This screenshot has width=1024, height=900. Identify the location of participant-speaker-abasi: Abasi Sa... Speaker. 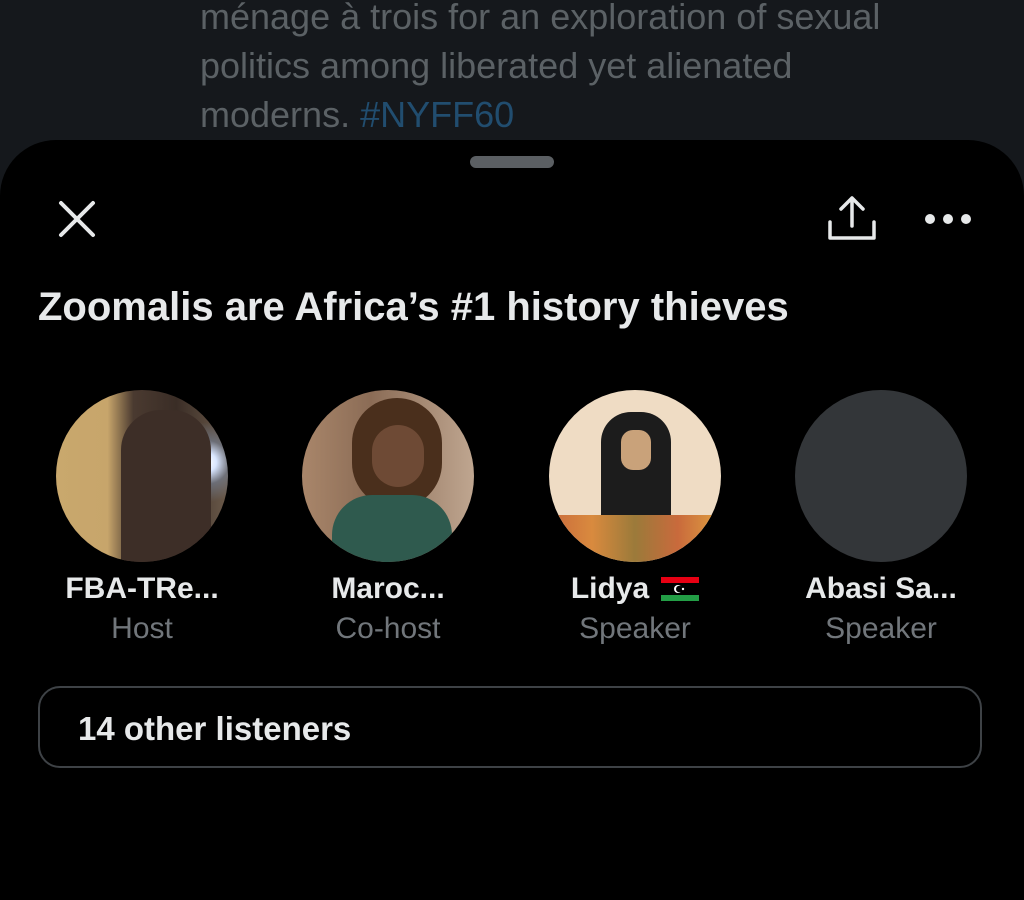
(881, 518).